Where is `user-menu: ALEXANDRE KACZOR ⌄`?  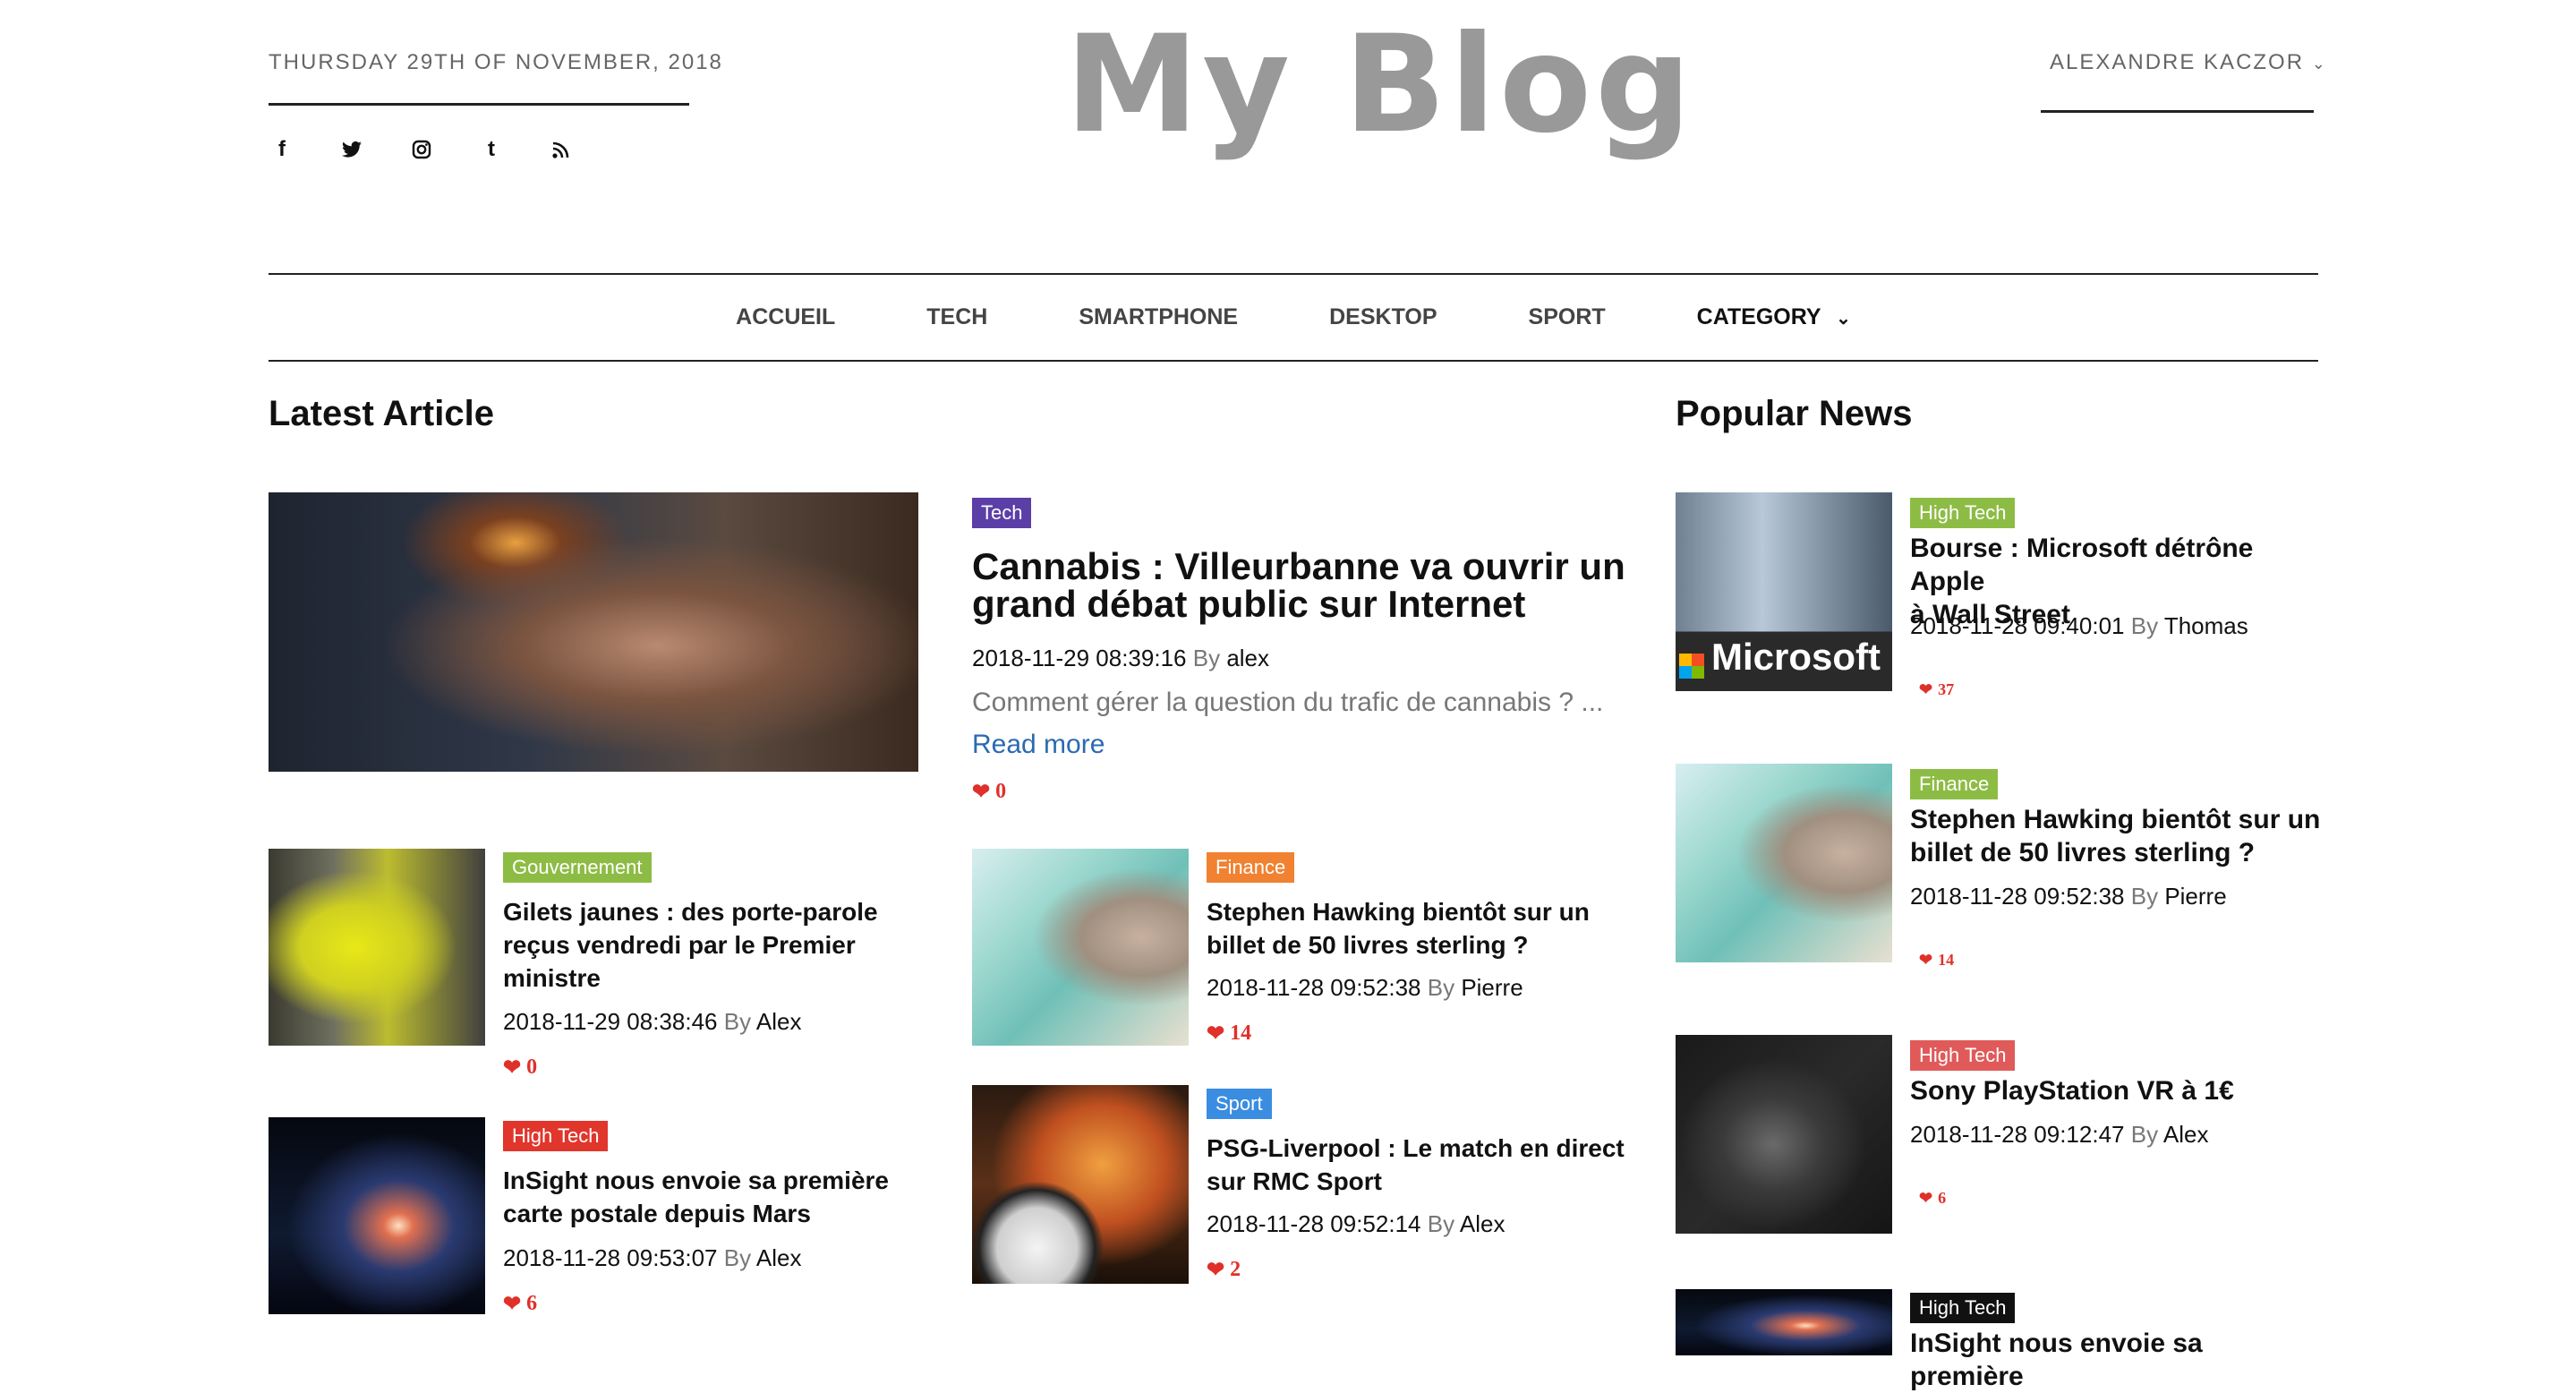 user-menu: ALEXANDRE KACZOR ⌄ is located at coordinates (2188, 63).